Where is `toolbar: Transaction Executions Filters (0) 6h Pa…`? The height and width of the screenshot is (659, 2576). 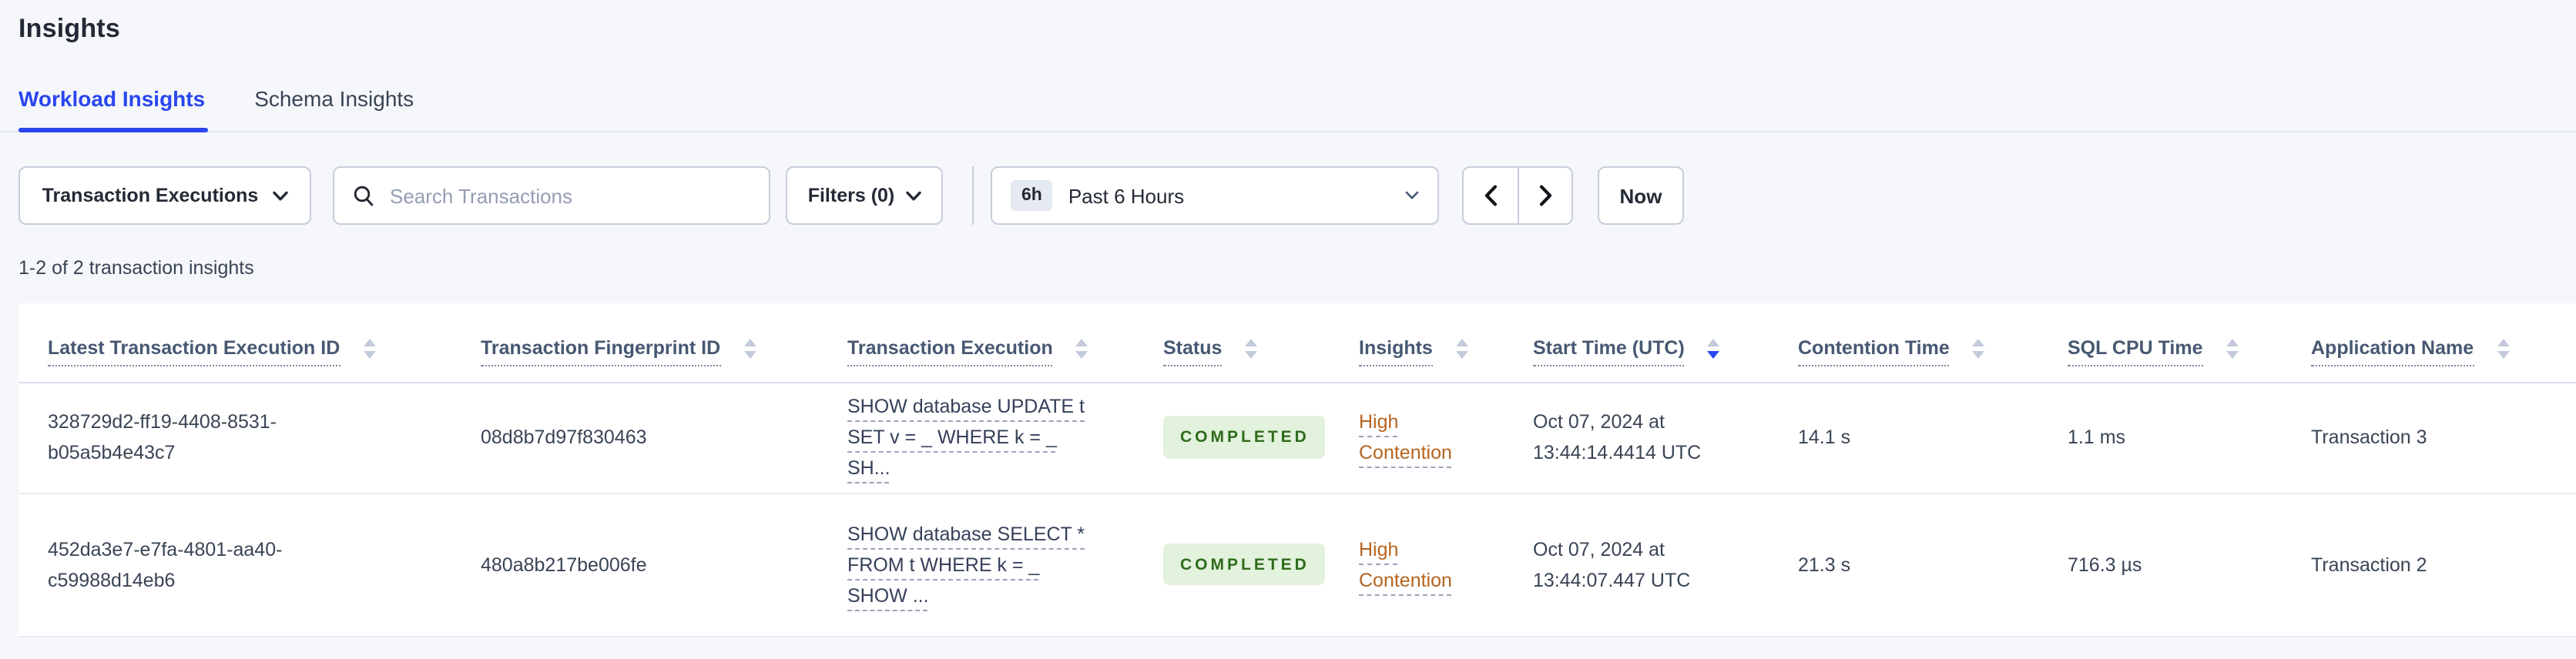
toolbar: Transaction Executions Filters (0) 6h Pa… is located at coordinates (1288, 195).